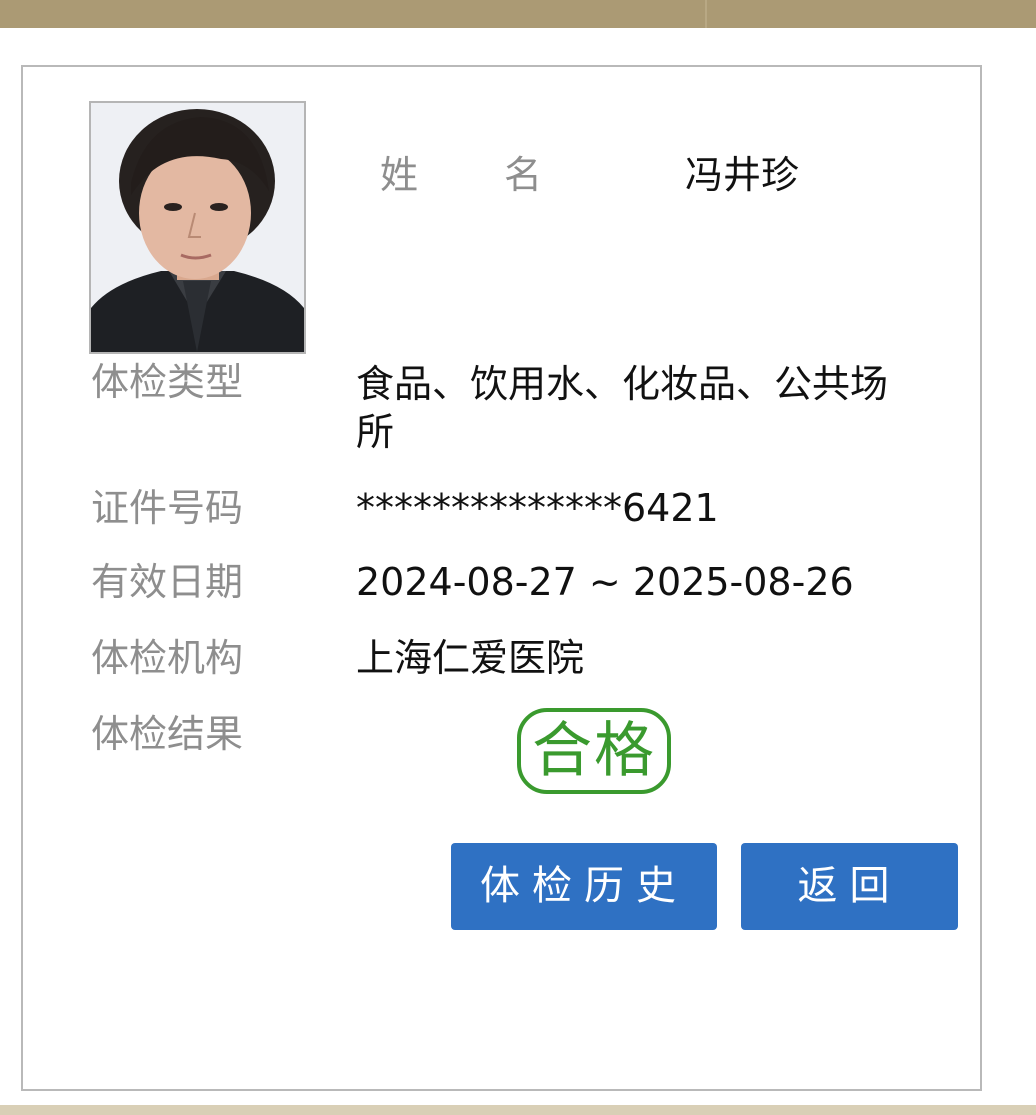 This screenshot has height=1115, width=1036. What do you see at coordinates (584, 886) in the screenshot?
I see `exam-history-button: 体检历史` at bounding box center [584, 886].